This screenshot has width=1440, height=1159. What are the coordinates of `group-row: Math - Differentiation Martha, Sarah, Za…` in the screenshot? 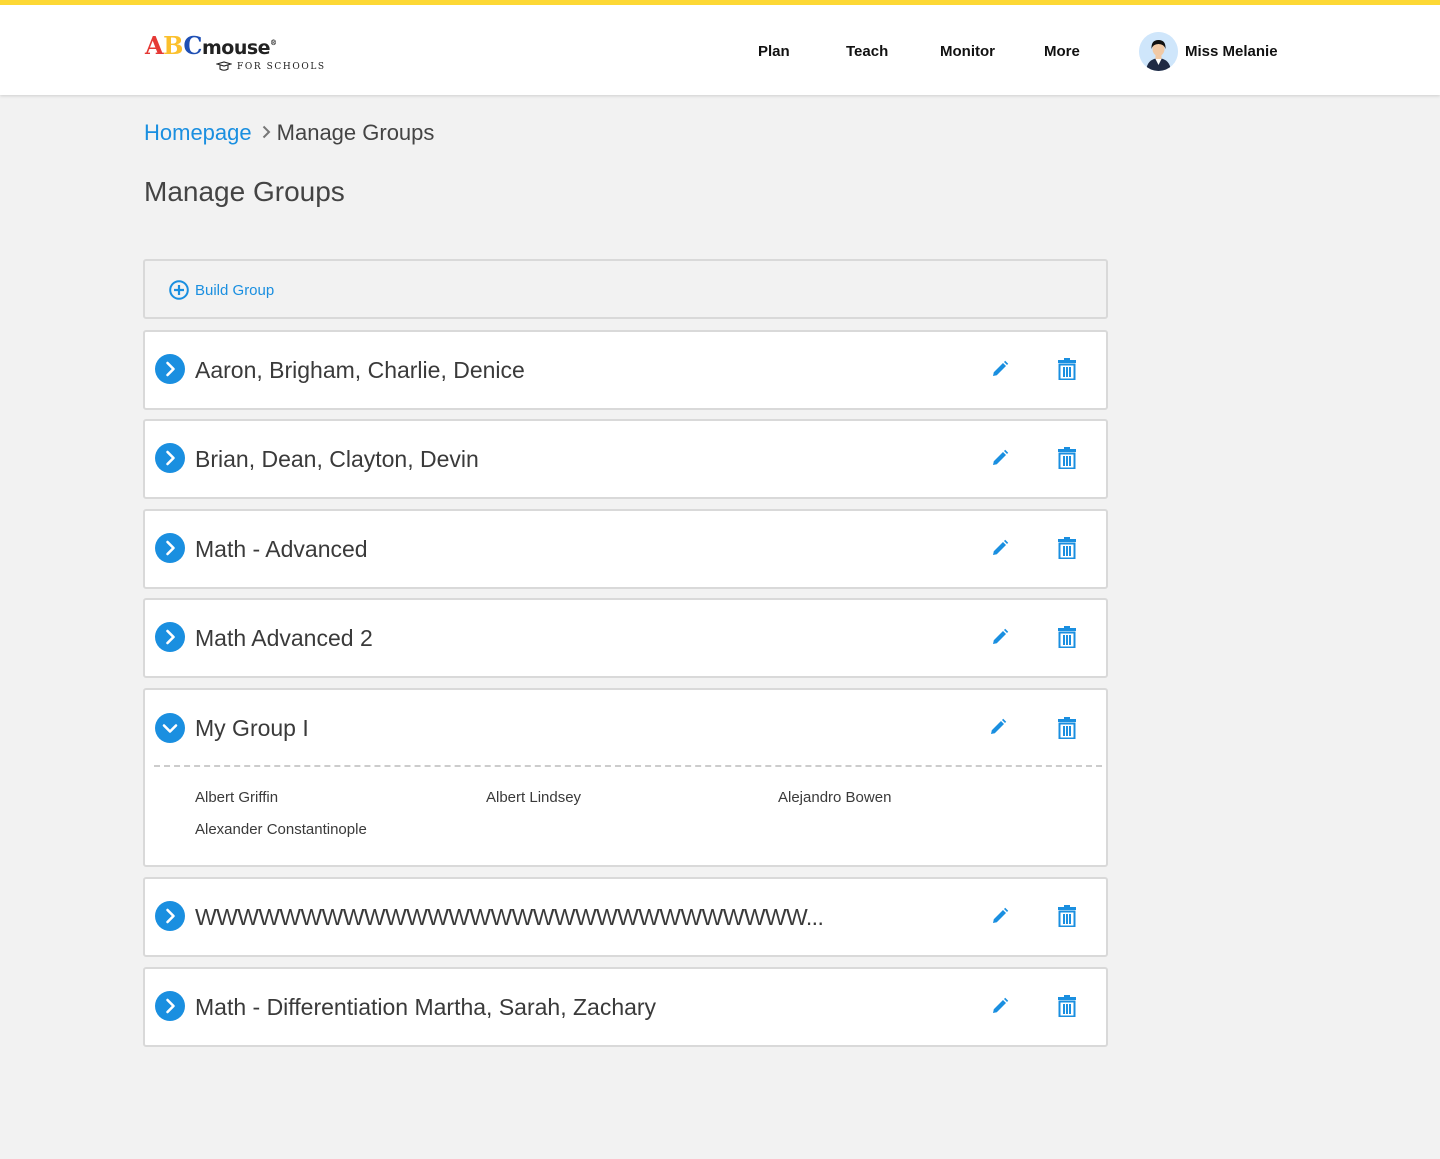 It's located at (625, 1007).